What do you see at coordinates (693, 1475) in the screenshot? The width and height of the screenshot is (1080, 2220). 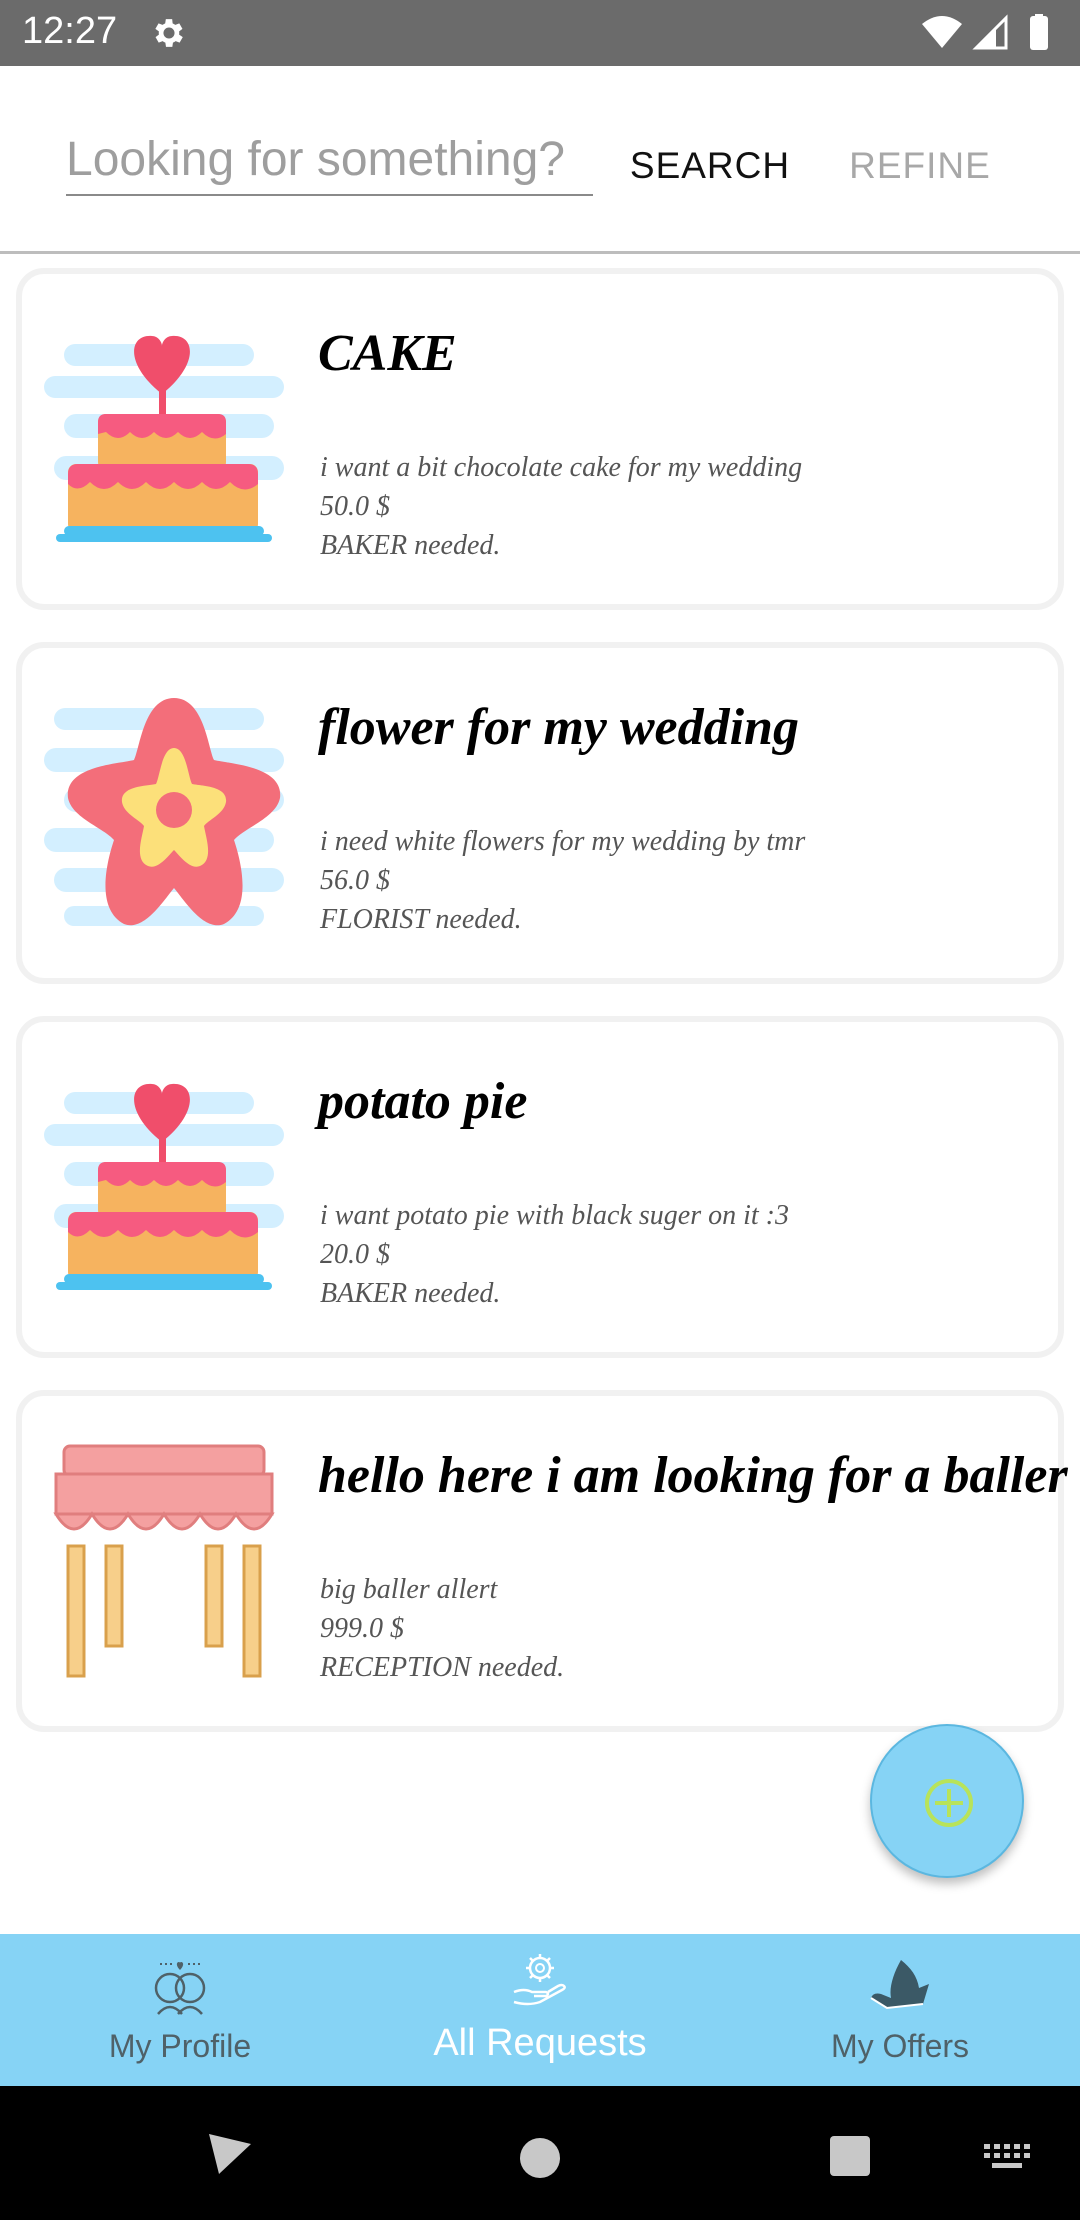 I see `request-title: hello here i am looking for a baller` at bounding box center [693, 1475].